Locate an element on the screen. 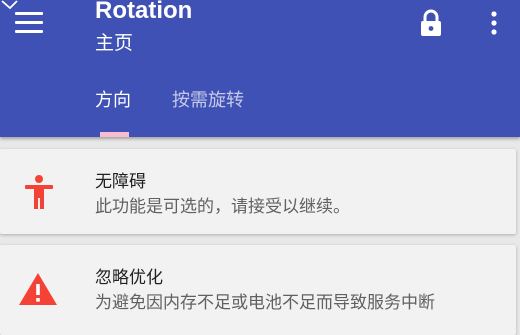  accessibility-title: 无障碍 is located at coordinates (120, 182).